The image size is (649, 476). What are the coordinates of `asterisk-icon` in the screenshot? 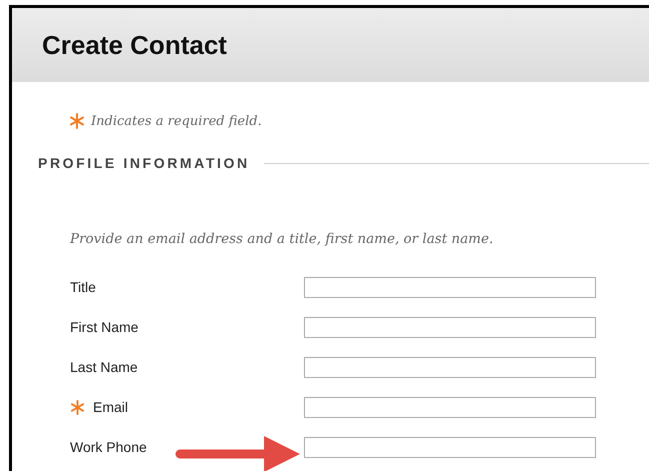 It's located at (77, 121).